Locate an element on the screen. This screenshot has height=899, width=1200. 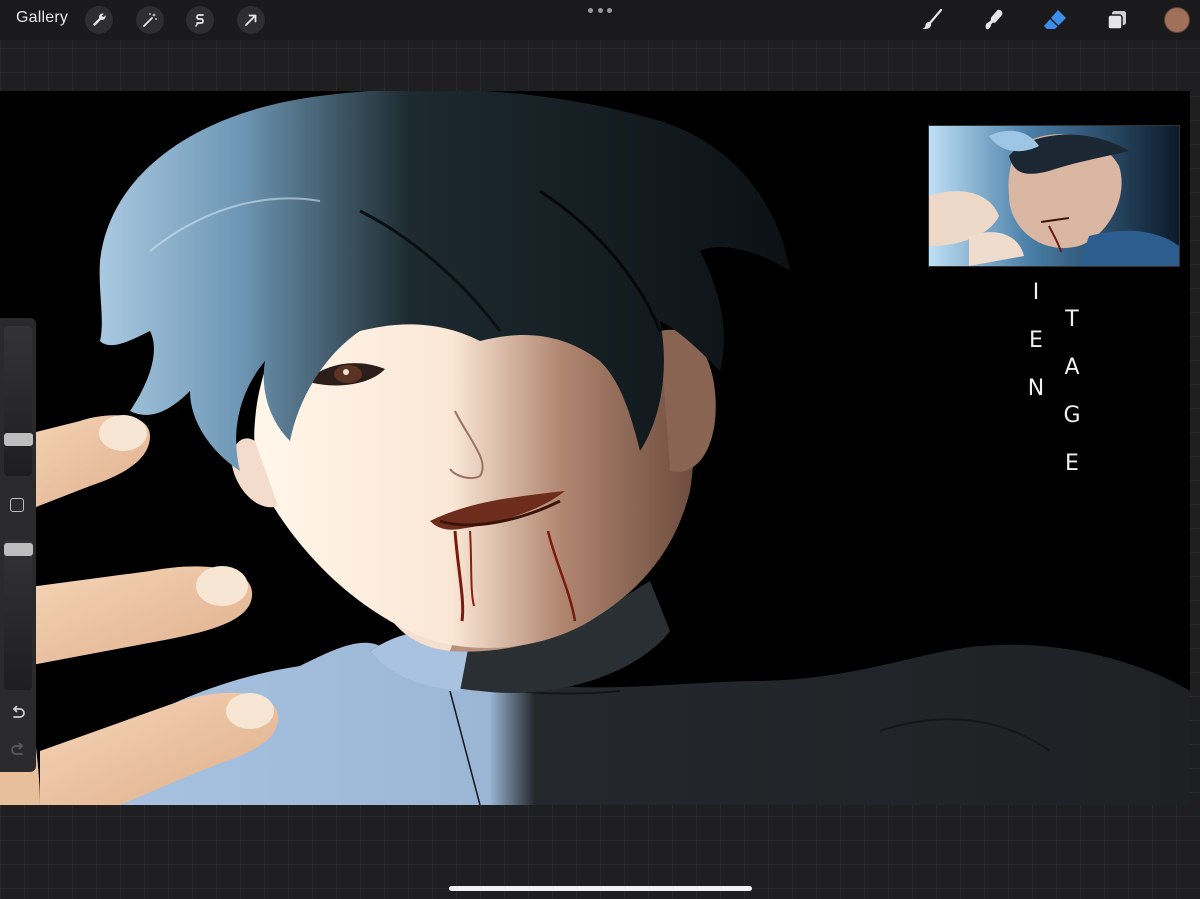
letter-i: I is located at coordinates (1036, 292).